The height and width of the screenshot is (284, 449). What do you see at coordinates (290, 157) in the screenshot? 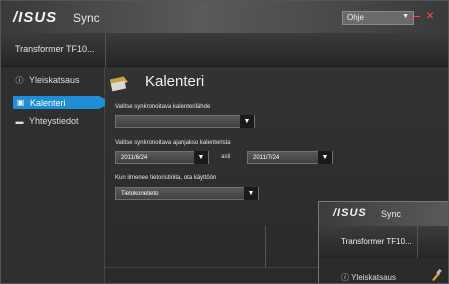
I see `date-to-picker: 2011/7/24 ▼` at bounding box center [290, 157].